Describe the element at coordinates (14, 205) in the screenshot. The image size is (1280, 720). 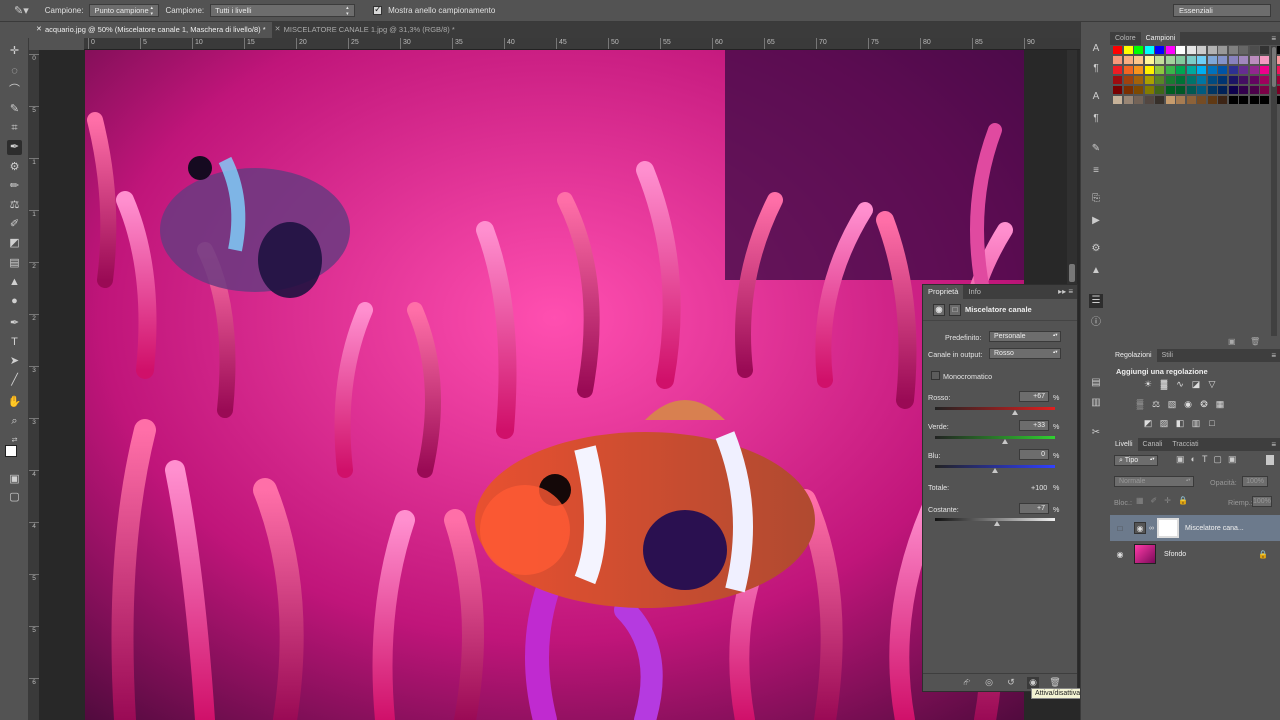
I see `stamp-tool-icon: ⚖` at that location.